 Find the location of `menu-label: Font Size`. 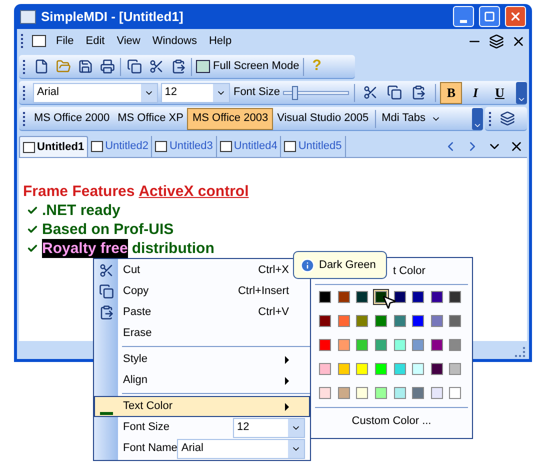

menu-label: Font Size is located at coordinates (146, 428).